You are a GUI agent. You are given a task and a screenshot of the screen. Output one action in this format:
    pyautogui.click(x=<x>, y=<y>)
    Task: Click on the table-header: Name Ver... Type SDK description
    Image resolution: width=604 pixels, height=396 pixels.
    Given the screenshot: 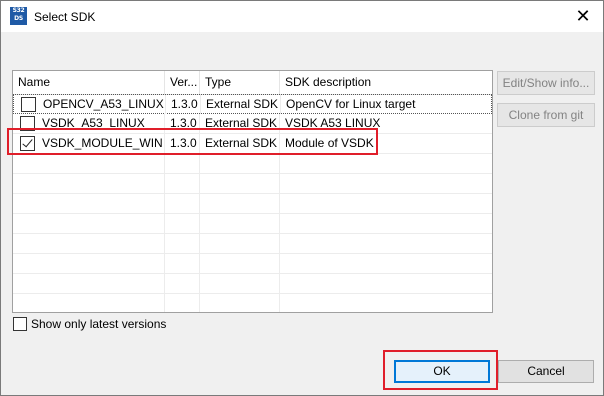 What is the action you would take?
    pyautogui.click(x=252, y=83)
    